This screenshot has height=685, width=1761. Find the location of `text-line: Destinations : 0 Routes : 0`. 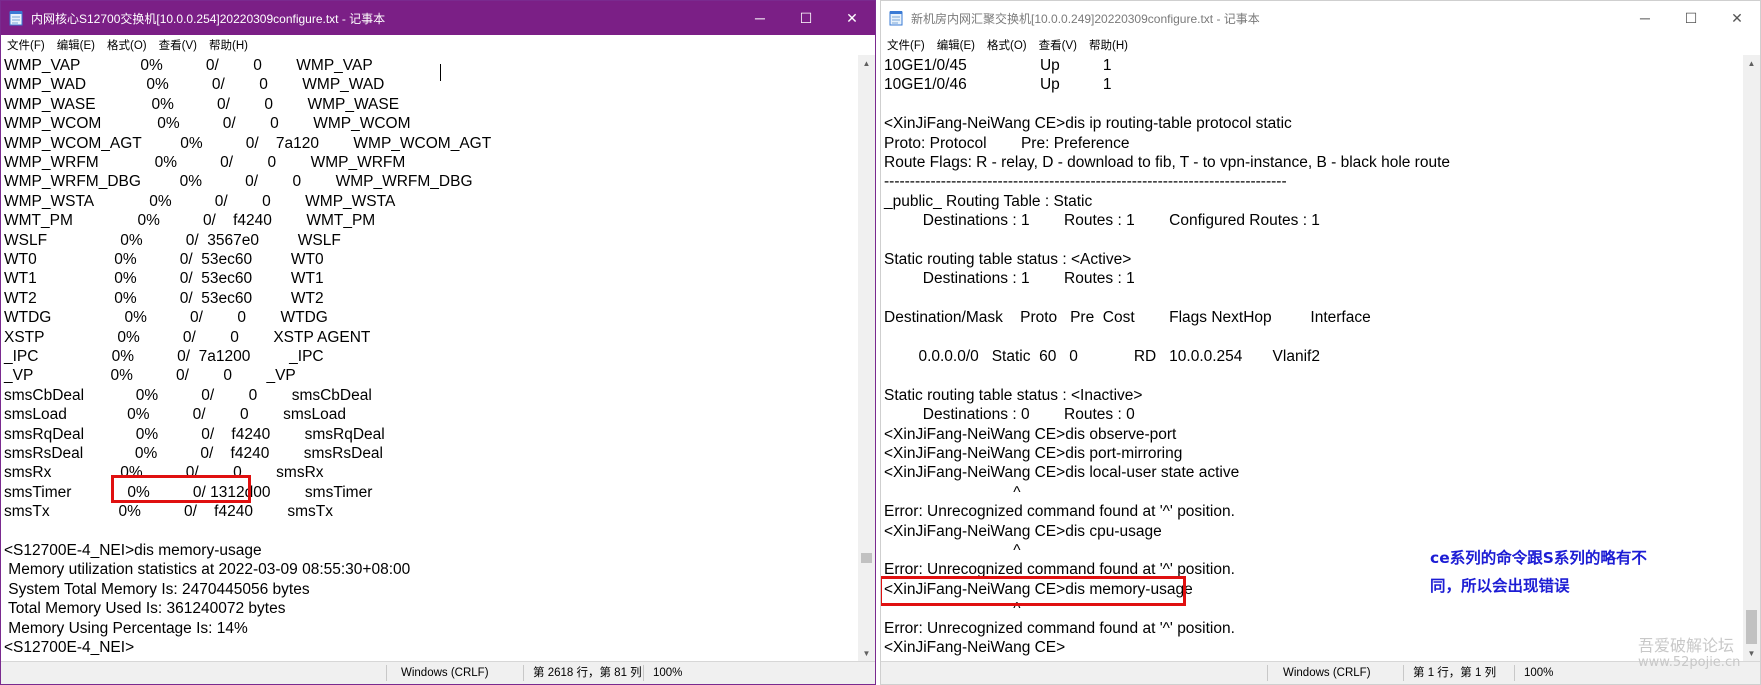

text-line: Destinations : 0 Routes : 0 is located at coordinates (1009, 415).